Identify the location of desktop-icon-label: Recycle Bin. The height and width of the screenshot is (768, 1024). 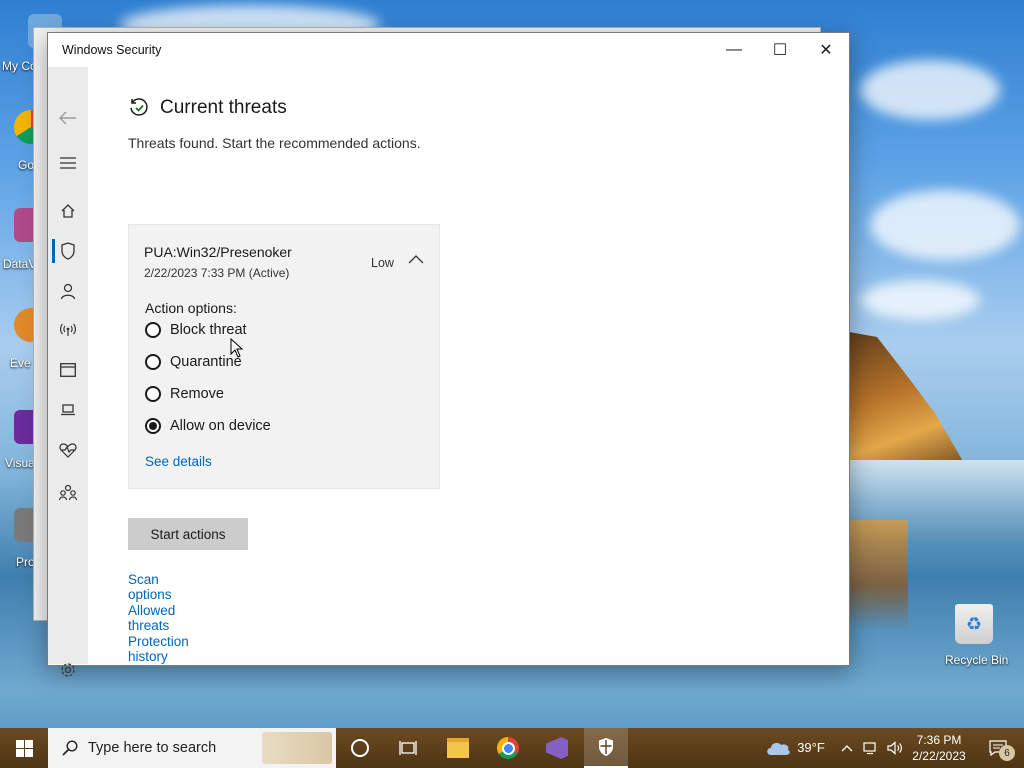
(977, 660).